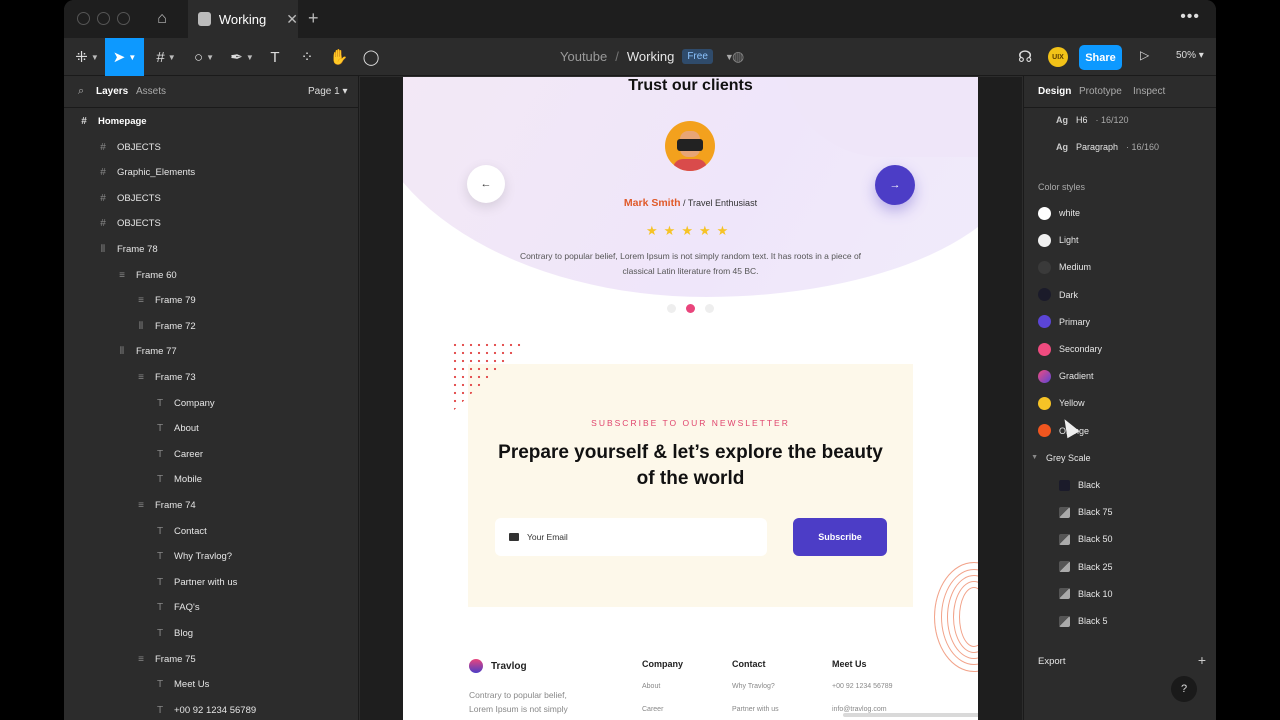 This screenshot has width=1280, height=720. Describe the element at coordinates (275, 57) in the screenshot. I see `text-tool-button: T` at that location.